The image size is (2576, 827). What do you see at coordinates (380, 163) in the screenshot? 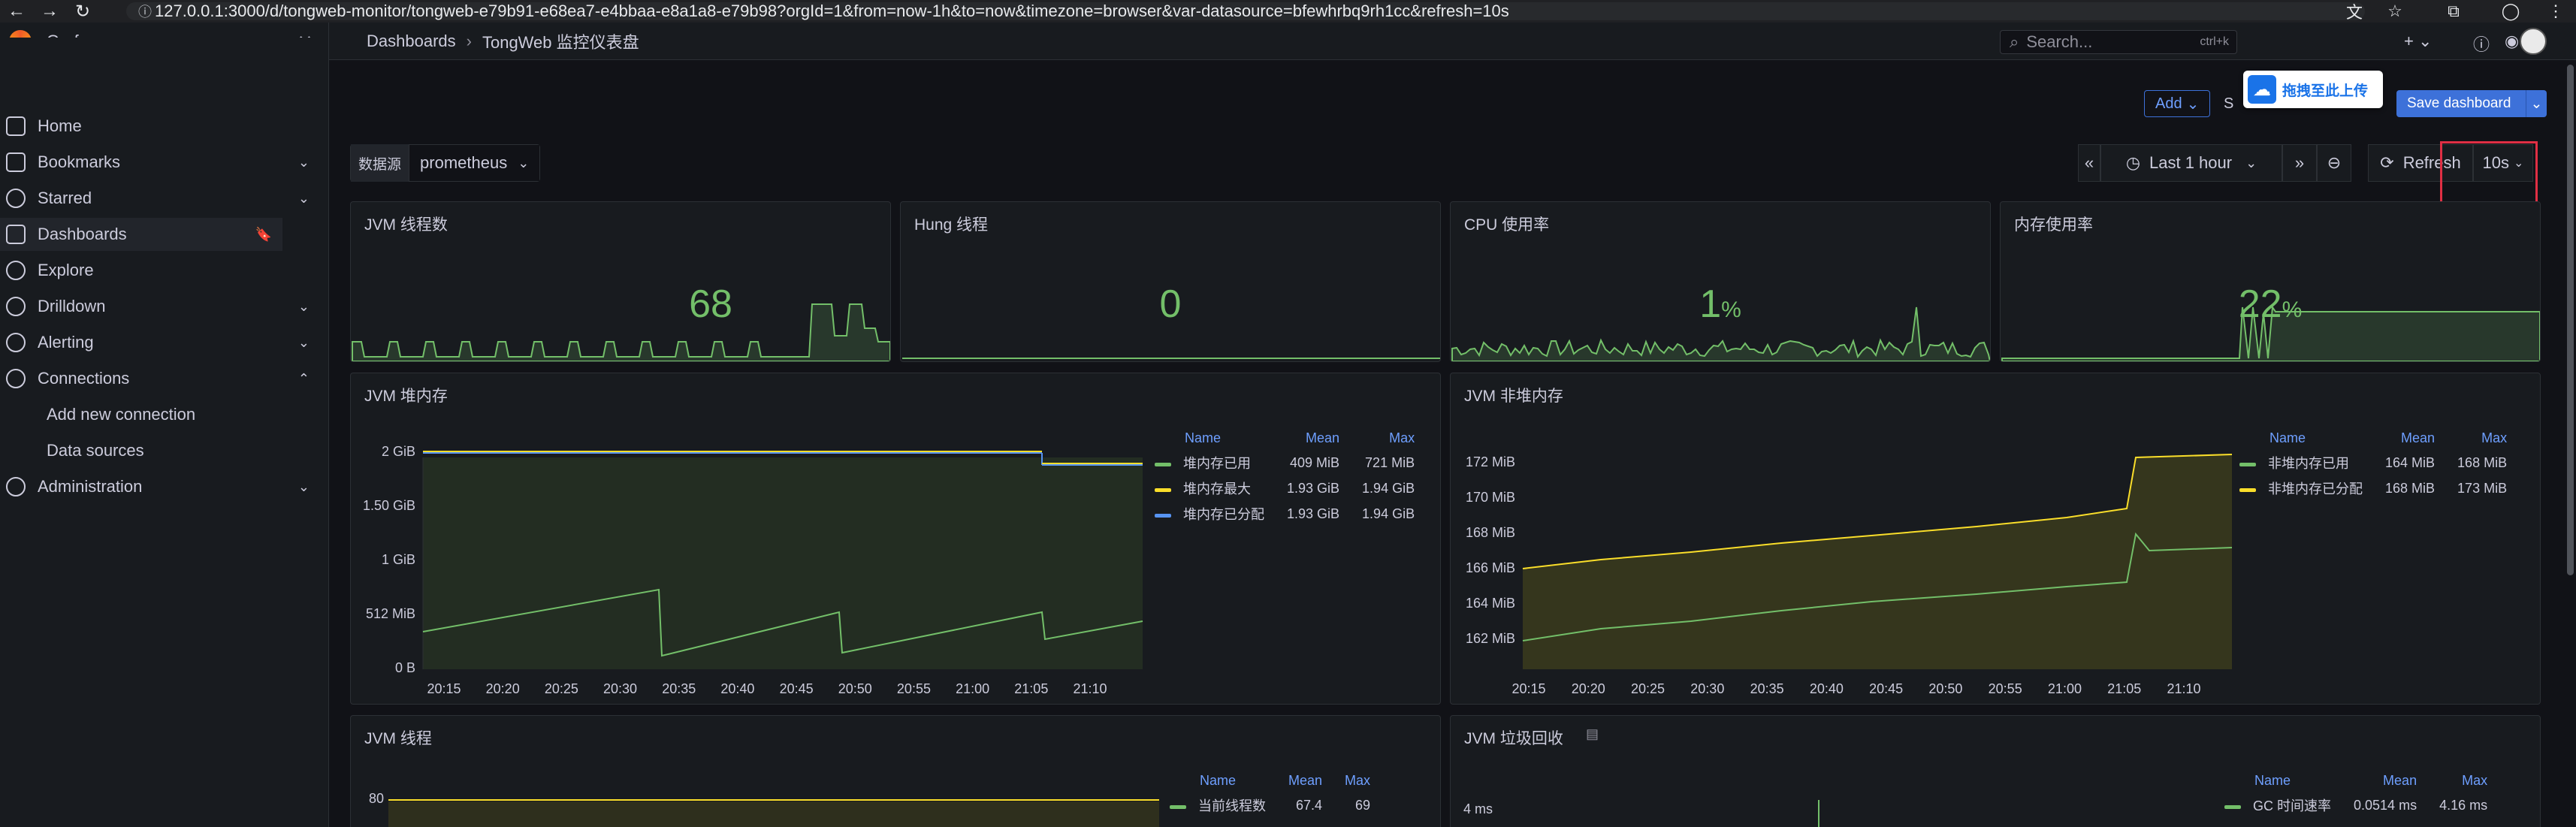
I see `datasource-label: 数据源` at bounding box center [380, 163].